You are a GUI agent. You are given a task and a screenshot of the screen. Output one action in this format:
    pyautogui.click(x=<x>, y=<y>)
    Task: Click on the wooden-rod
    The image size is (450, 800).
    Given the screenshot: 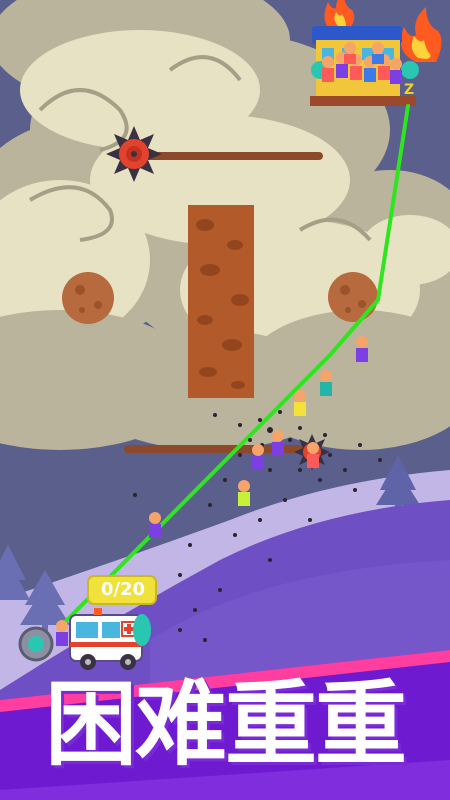 What is the action you would take?
    pyautogui.click(x=231, y=156)
    